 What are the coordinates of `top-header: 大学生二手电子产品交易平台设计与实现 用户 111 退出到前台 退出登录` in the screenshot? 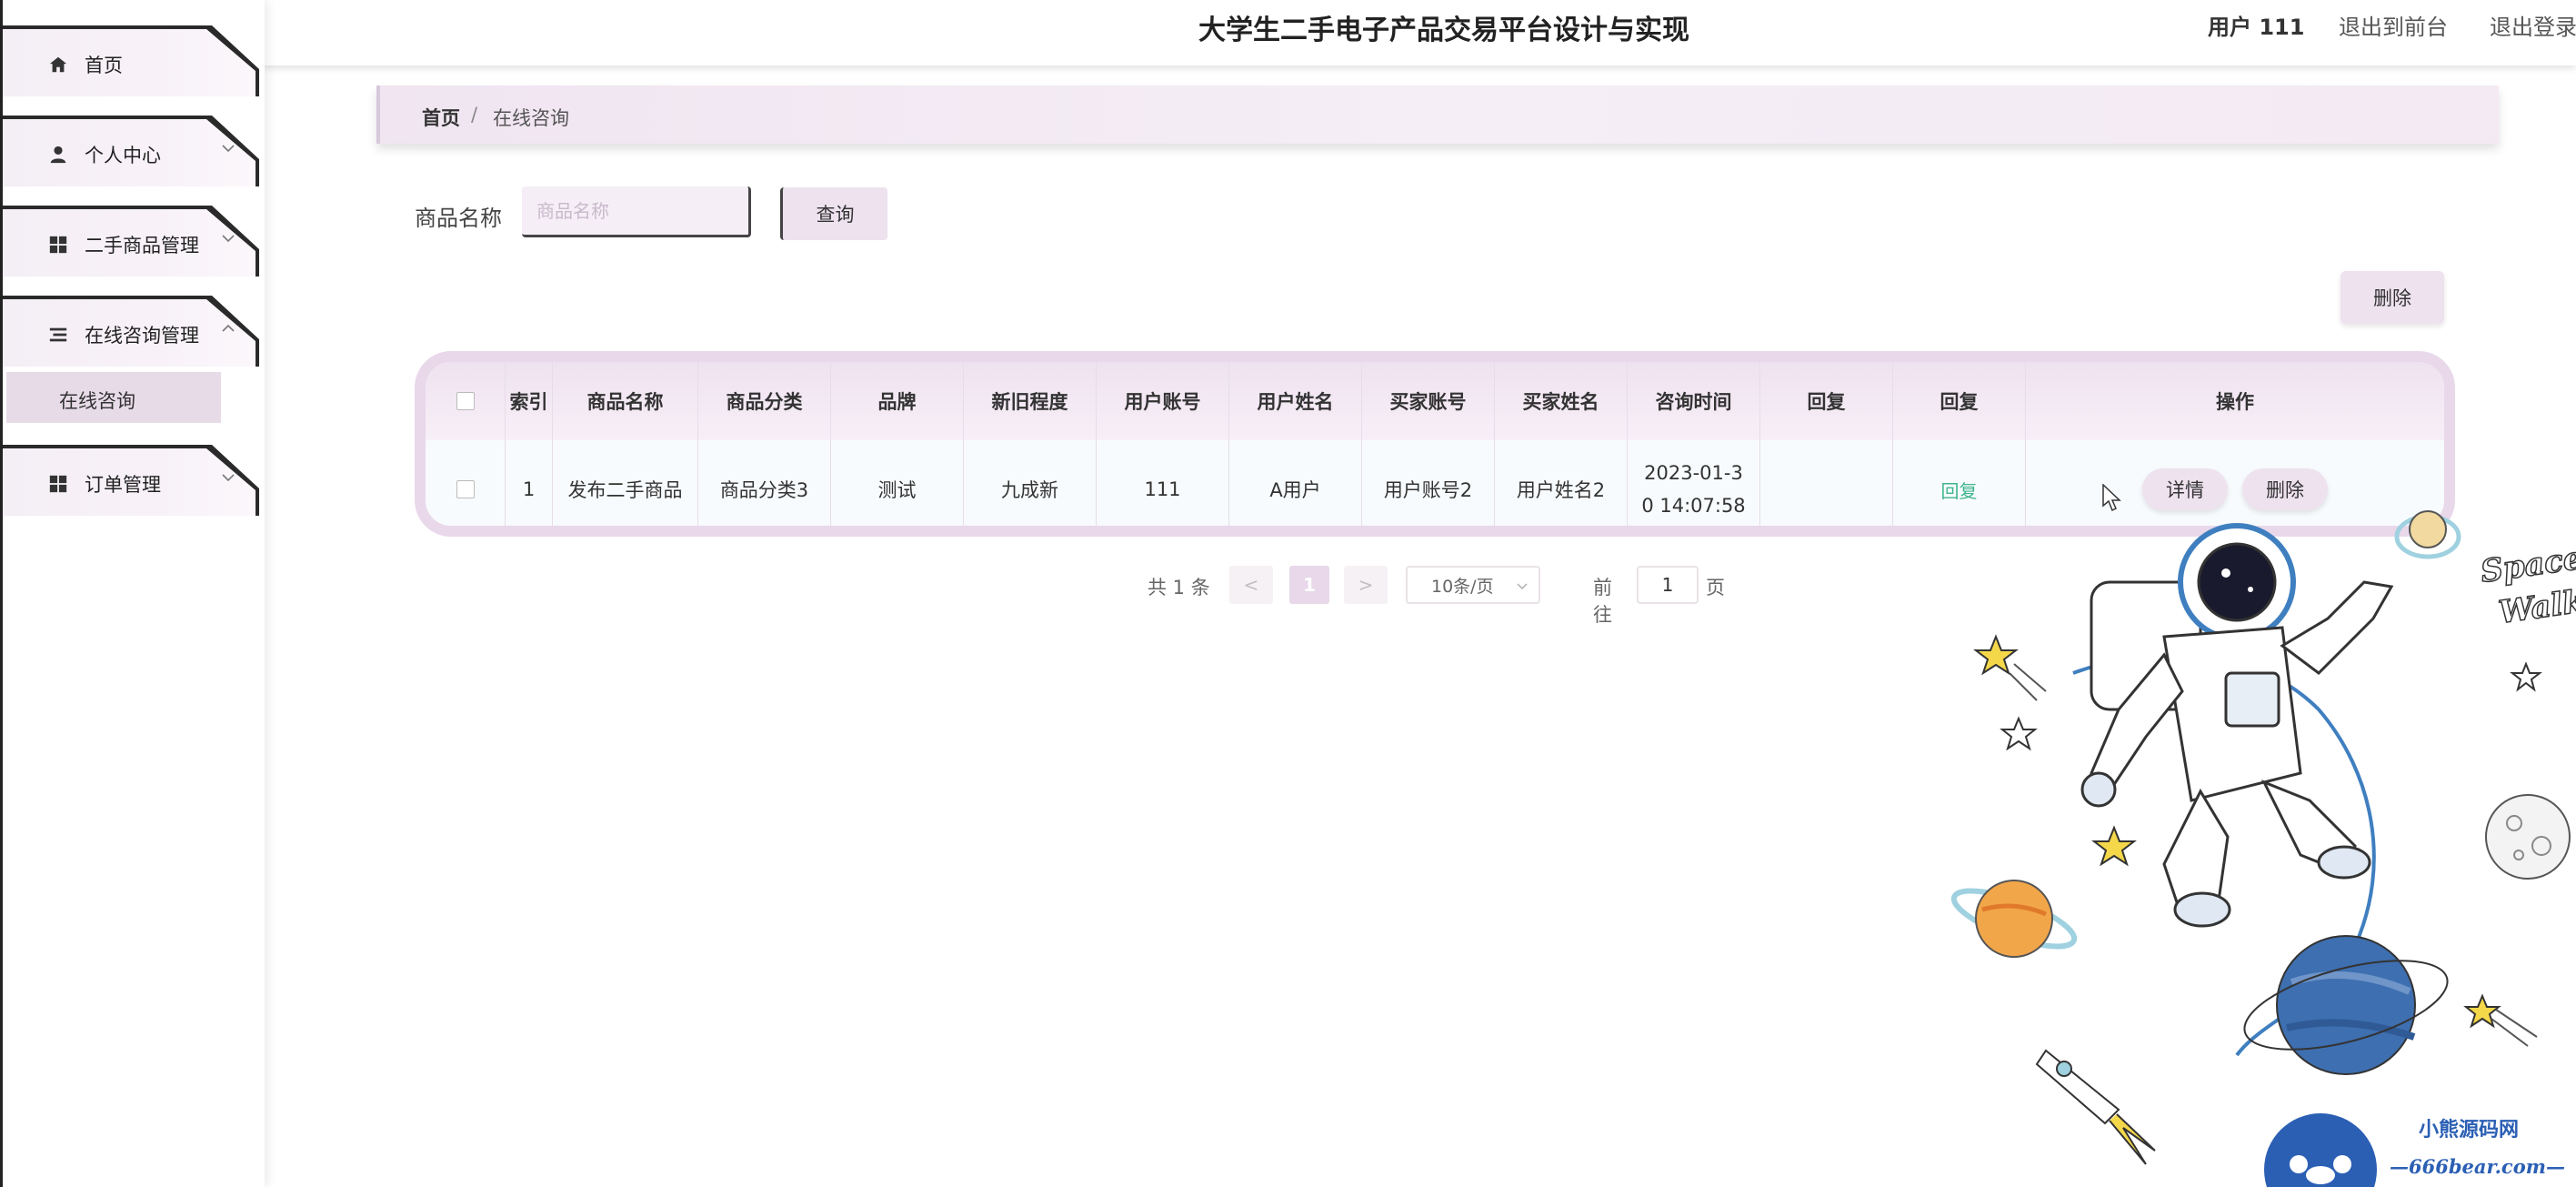 It's located at (1419, 32).